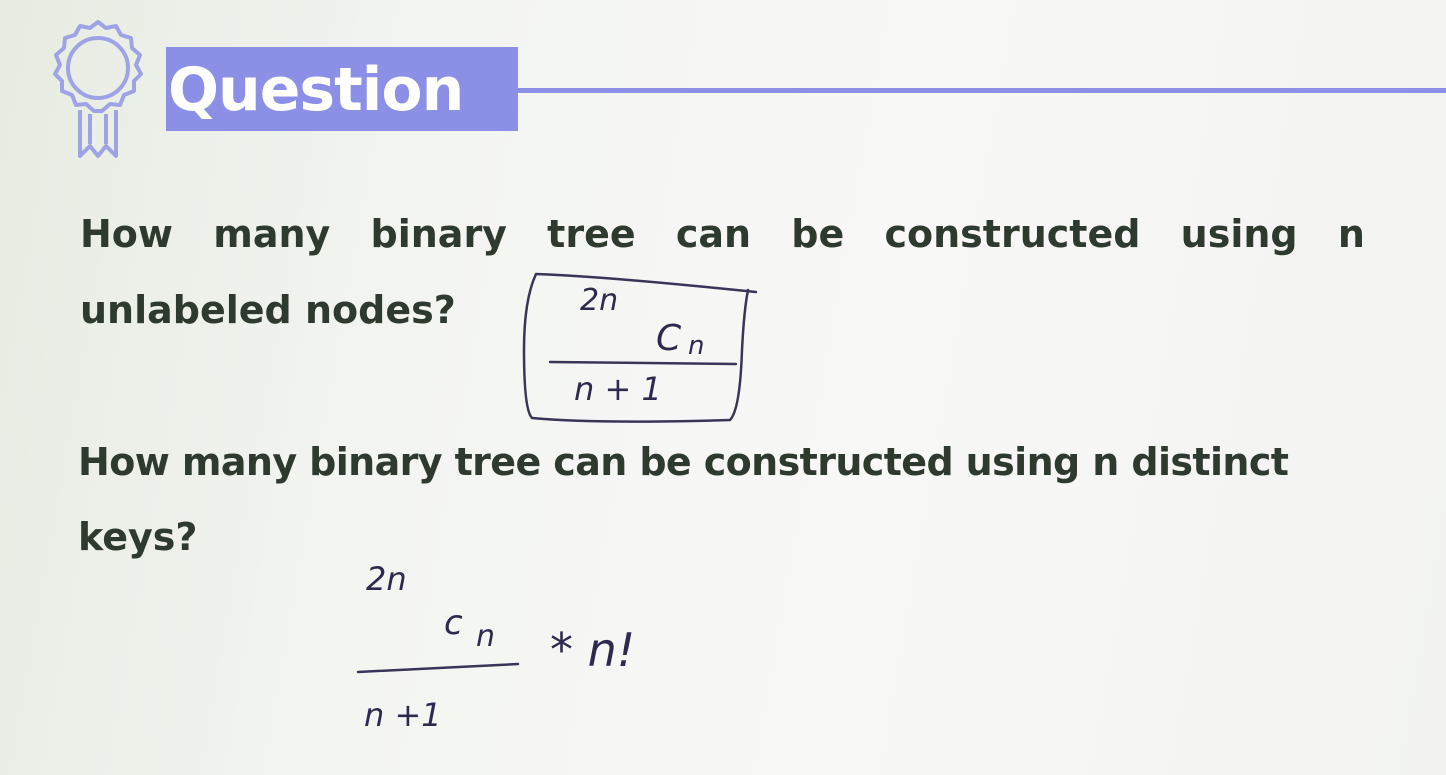 This screenshot has height=775, width=1446. Describe the element at coordinates (640, 347) in the screenshot. I see `answer-1: 2n C n n + 1` at that location.